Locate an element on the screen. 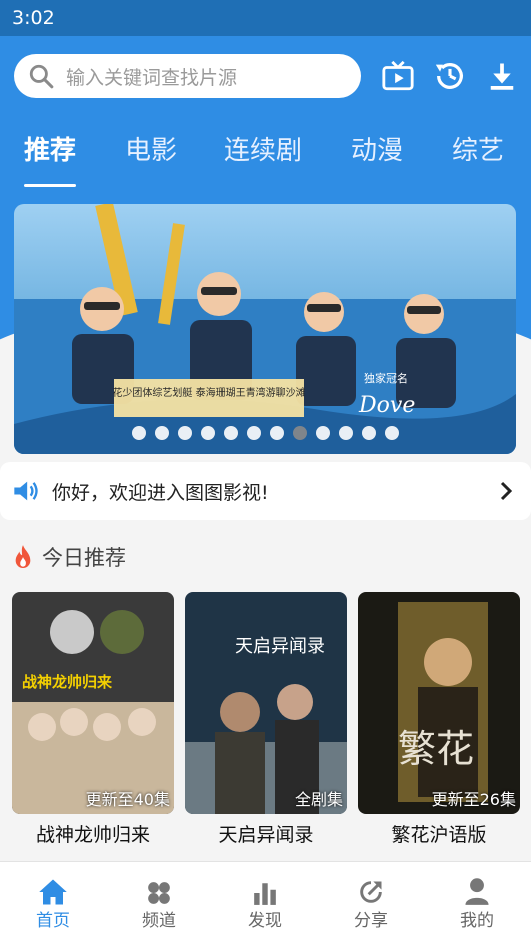 The height and width of the screenshot is (944, 531). home-icon is located at coordinates (53, 892).